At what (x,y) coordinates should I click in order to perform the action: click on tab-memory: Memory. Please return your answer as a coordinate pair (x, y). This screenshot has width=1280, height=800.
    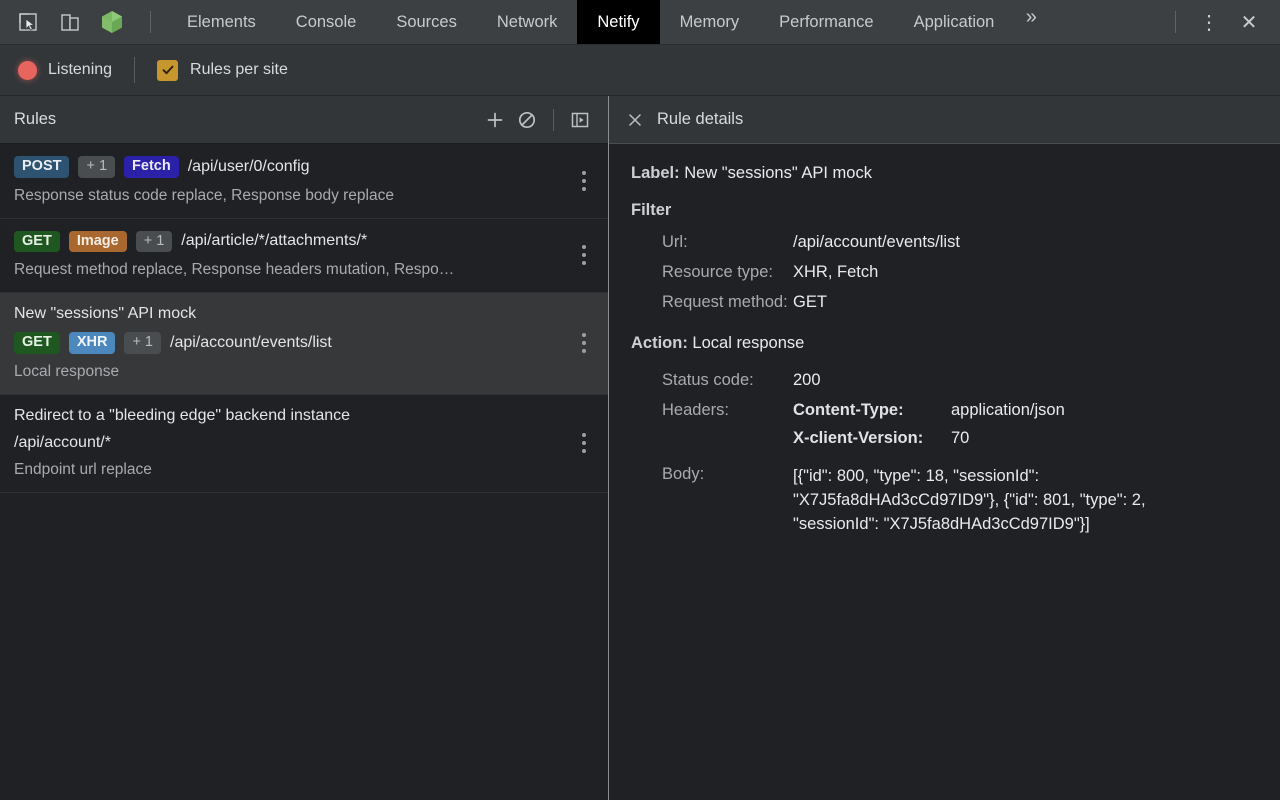
    Looking at the image, I should click on (710, 22).